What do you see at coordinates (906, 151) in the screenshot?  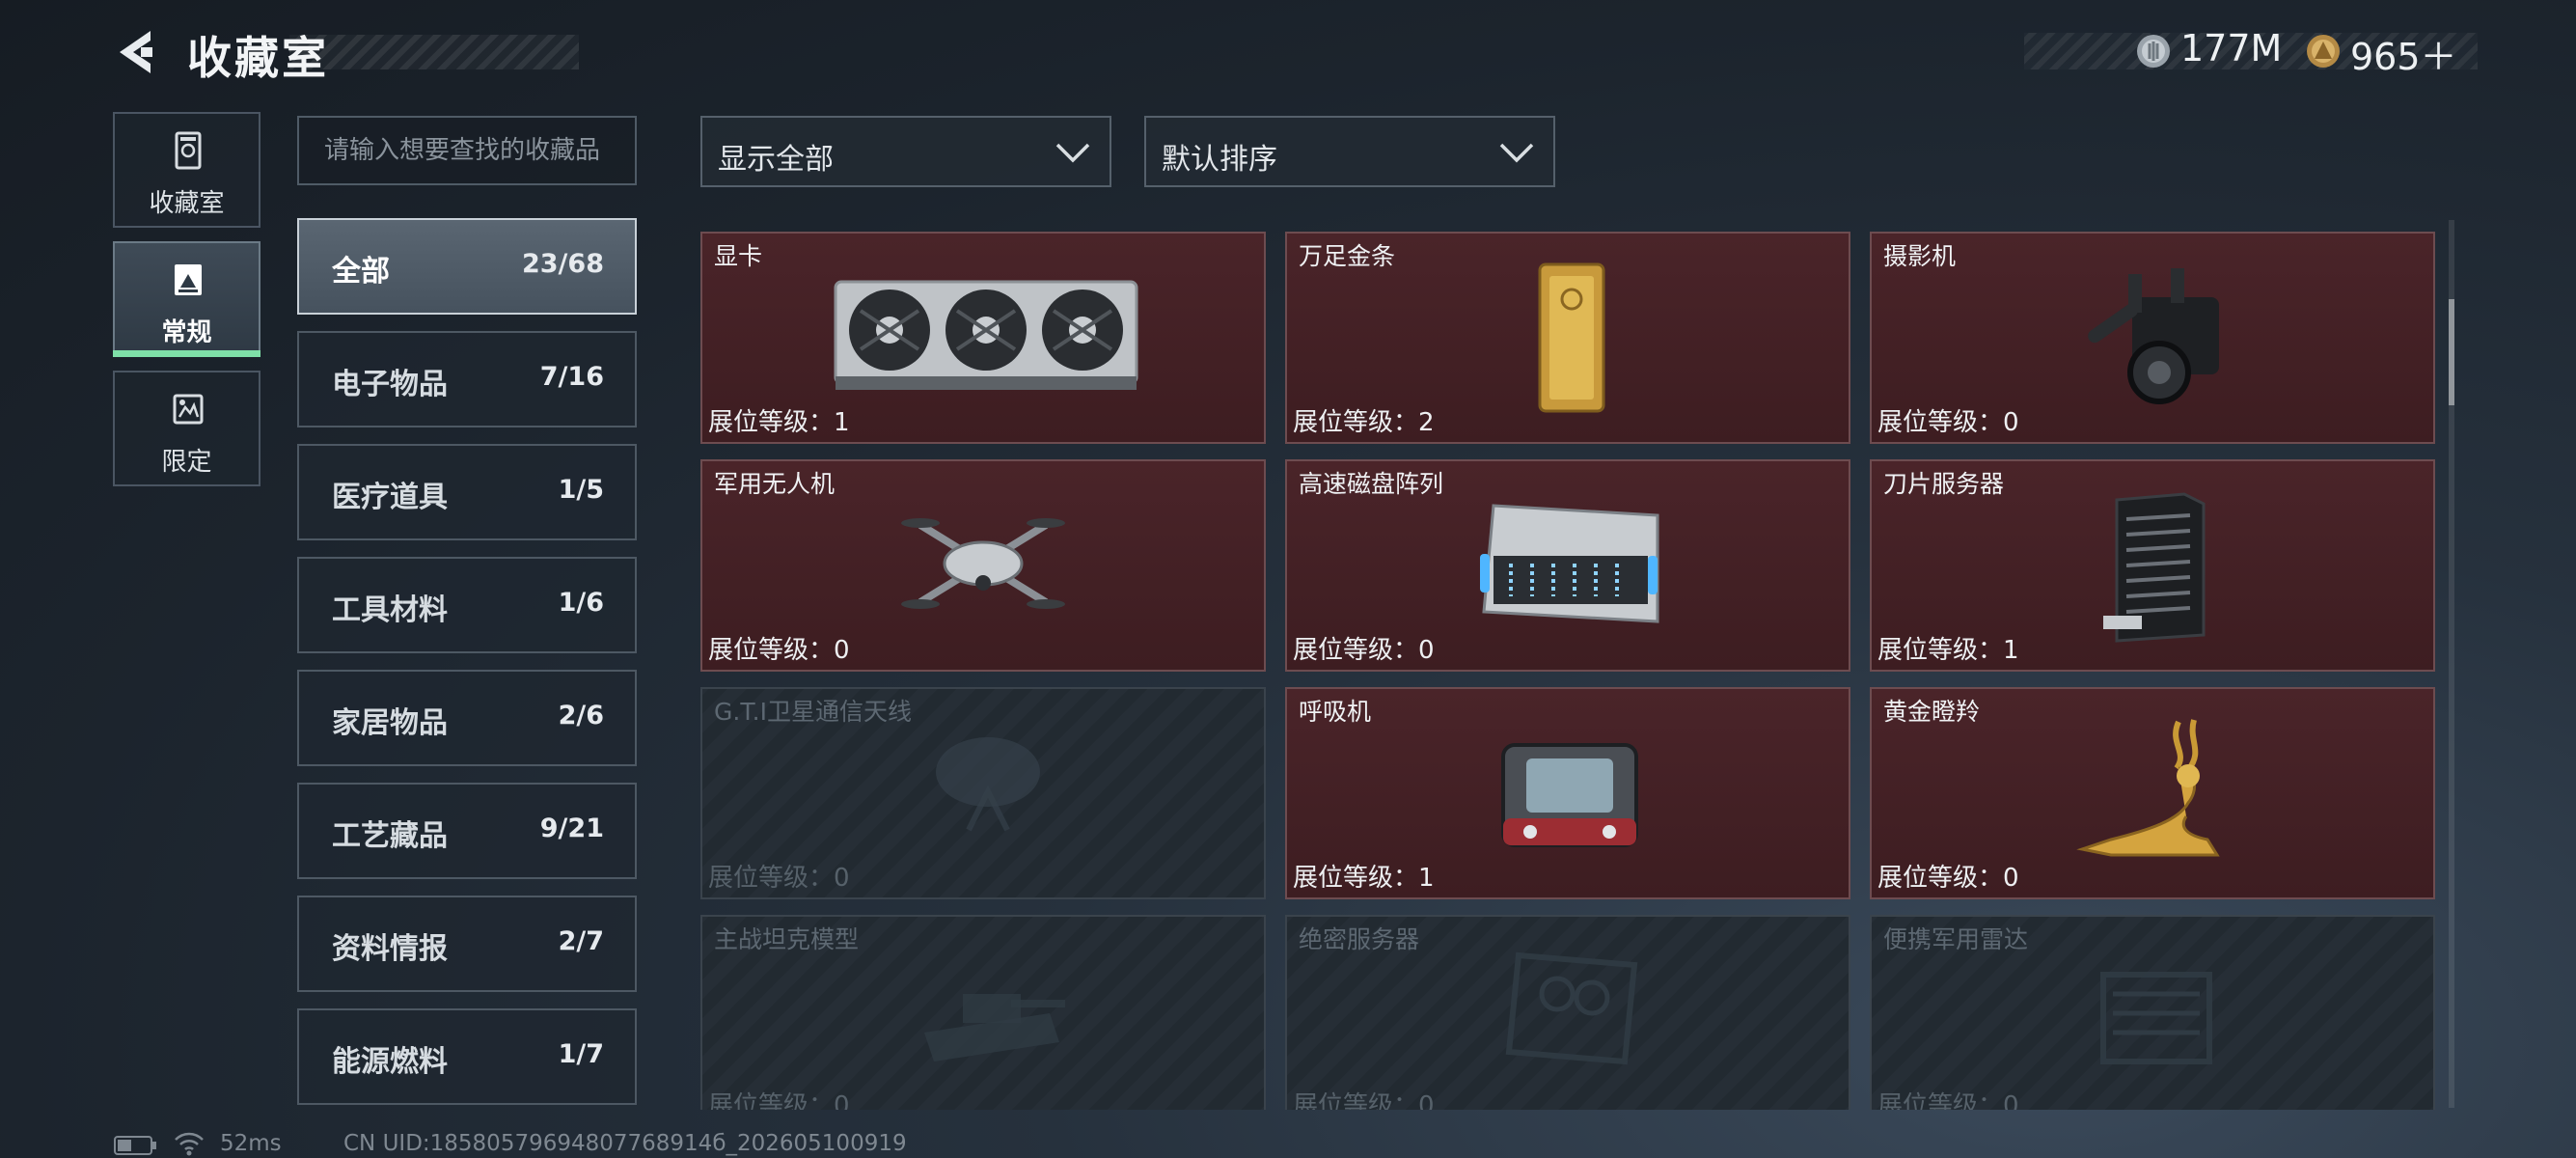 I see `display-filter-dropdown: 显示全部` at bounding box center [906, 151].